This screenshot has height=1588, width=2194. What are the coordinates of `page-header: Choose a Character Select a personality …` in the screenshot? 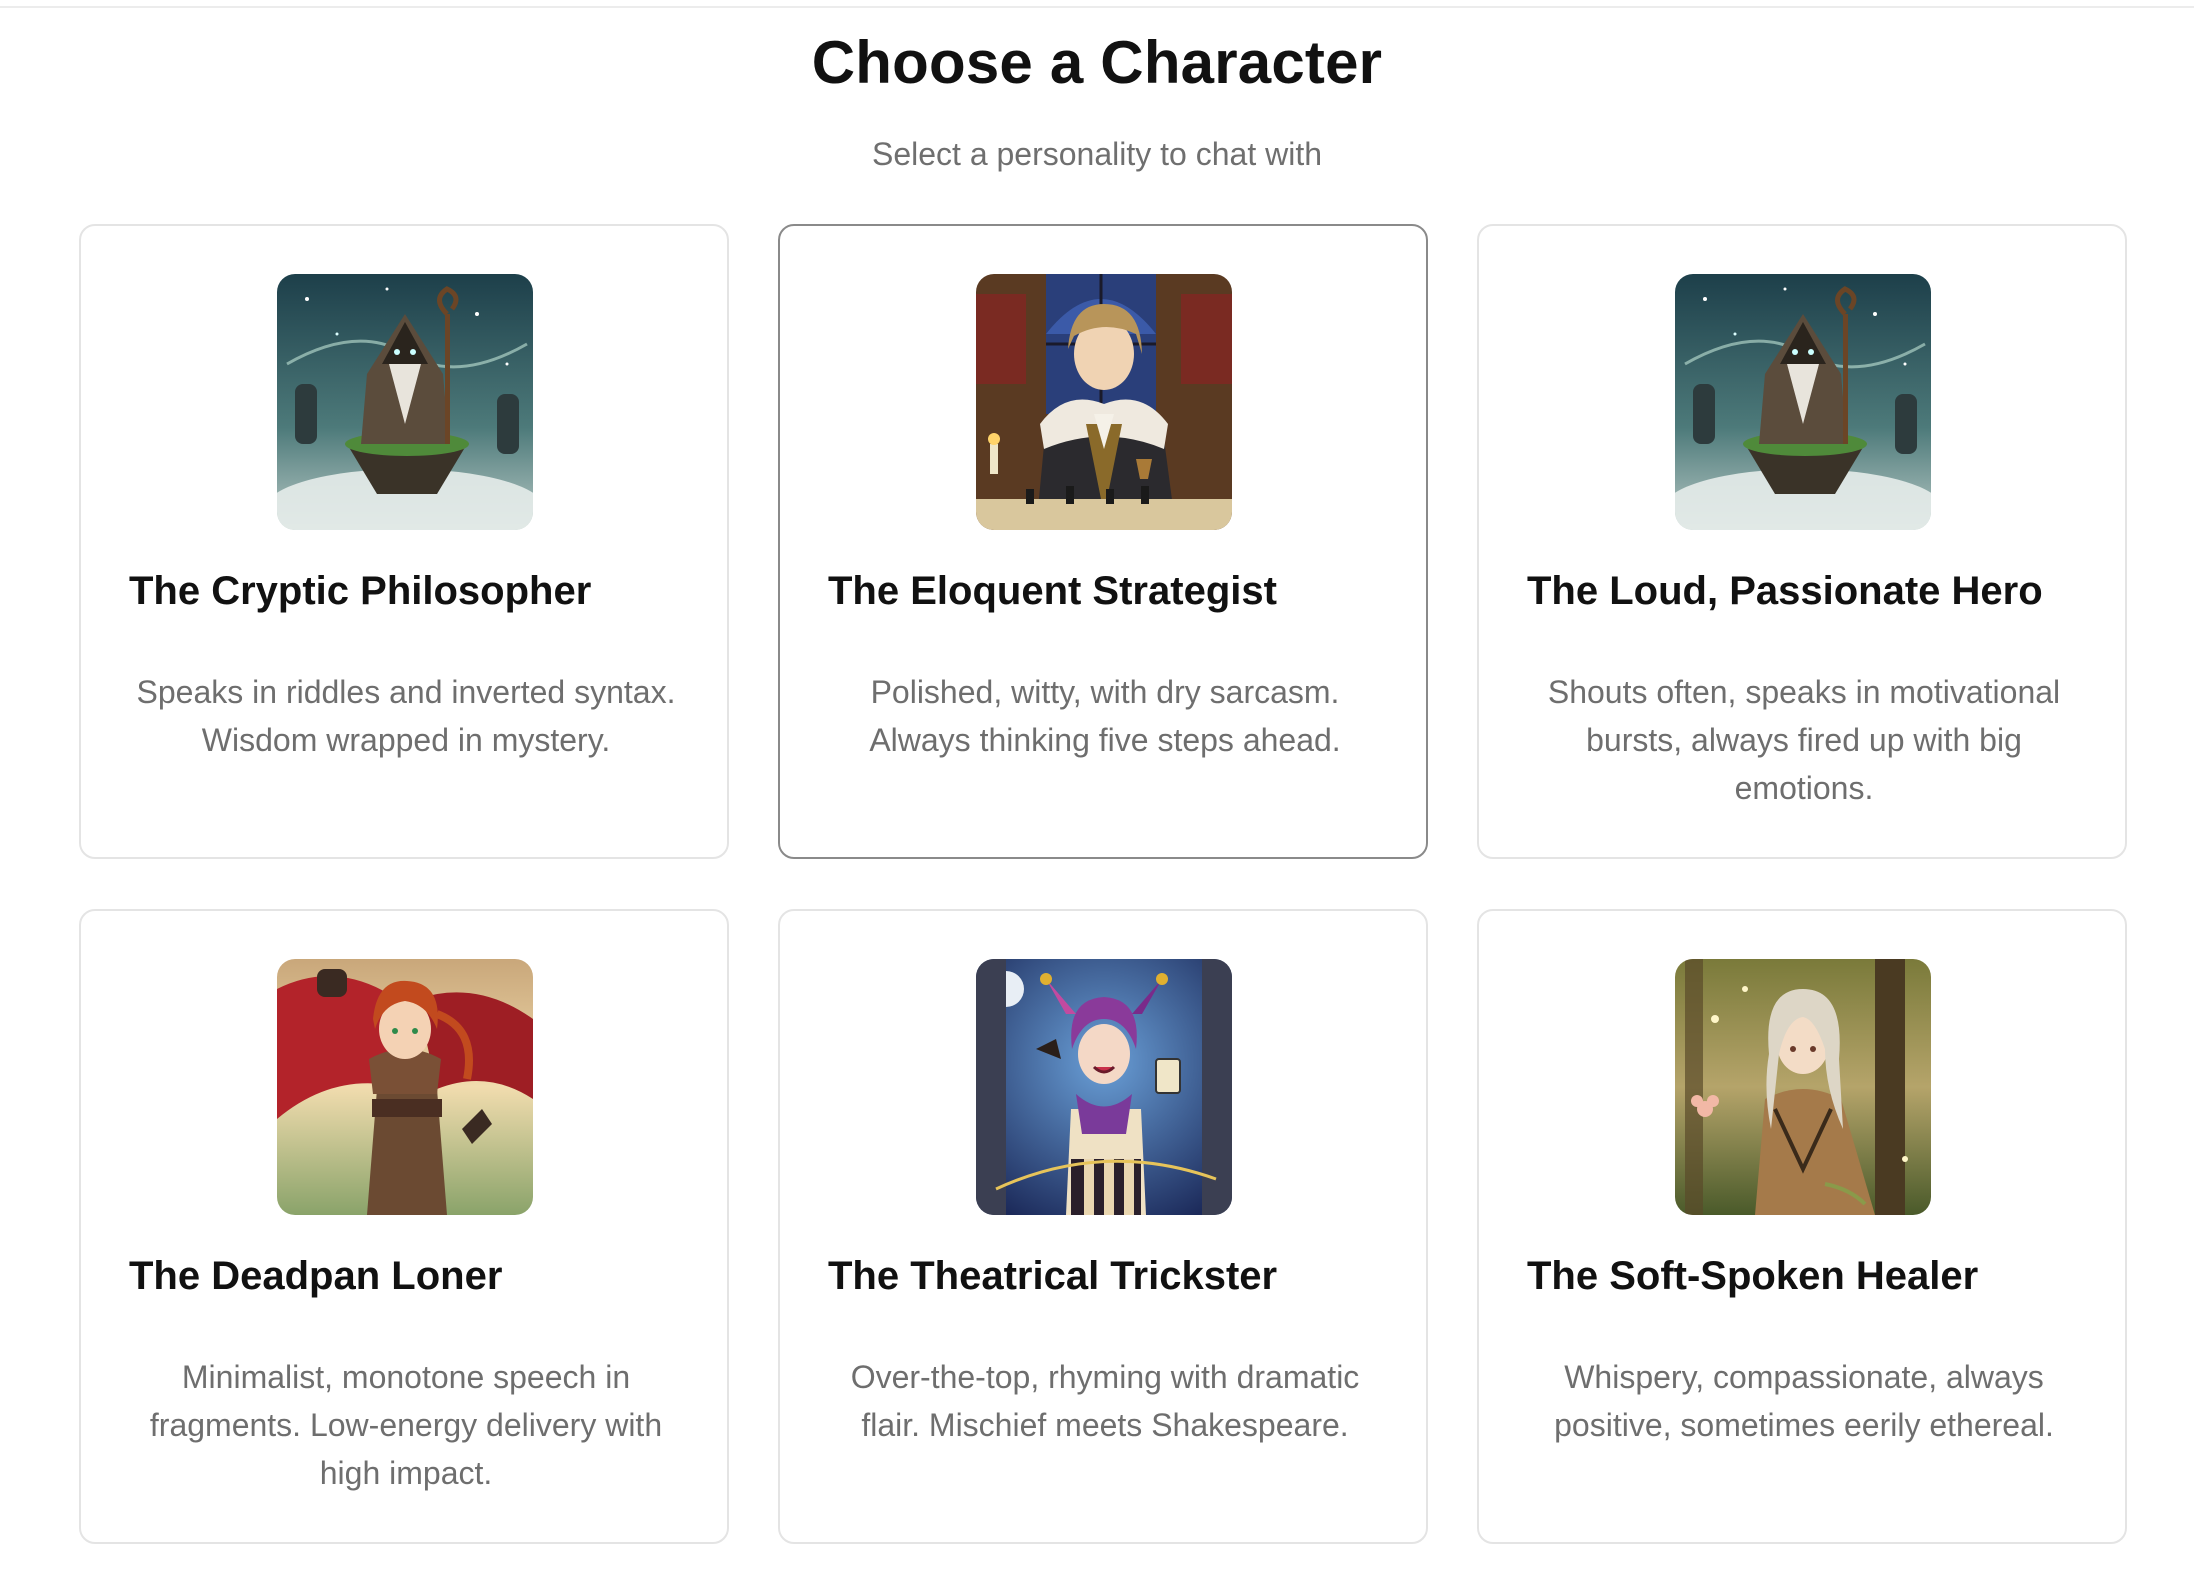 It's located at (1097, 101).